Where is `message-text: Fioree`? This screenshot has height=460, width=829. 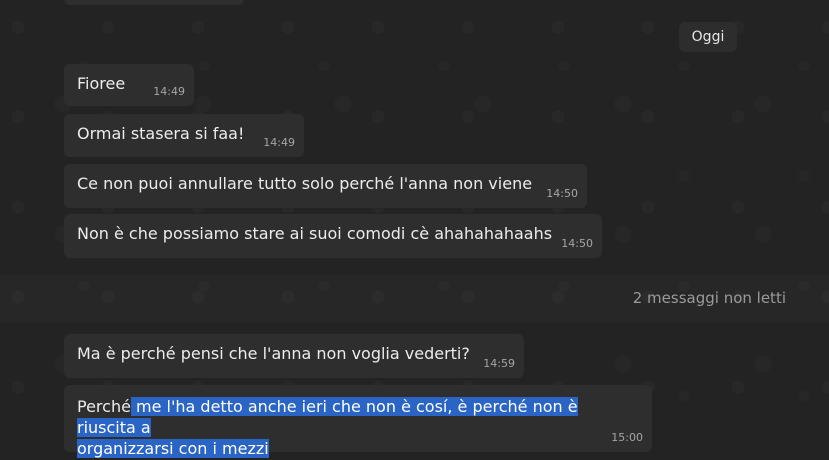 message-text: Fioree is located at coordinates (101, 83).